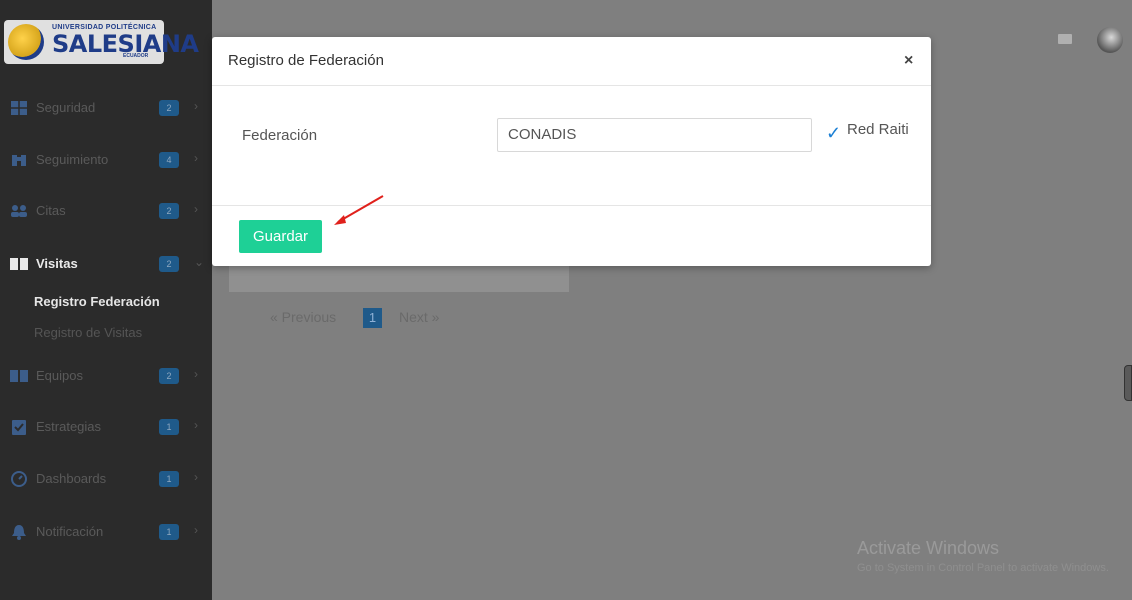 Image resolution: width=1132 pixels, height=600 pixels. What do you see at coordinates (169, 160) in the screenshot?
I see `sidebar-item-badge: 4` at bounding box center [169, 160].